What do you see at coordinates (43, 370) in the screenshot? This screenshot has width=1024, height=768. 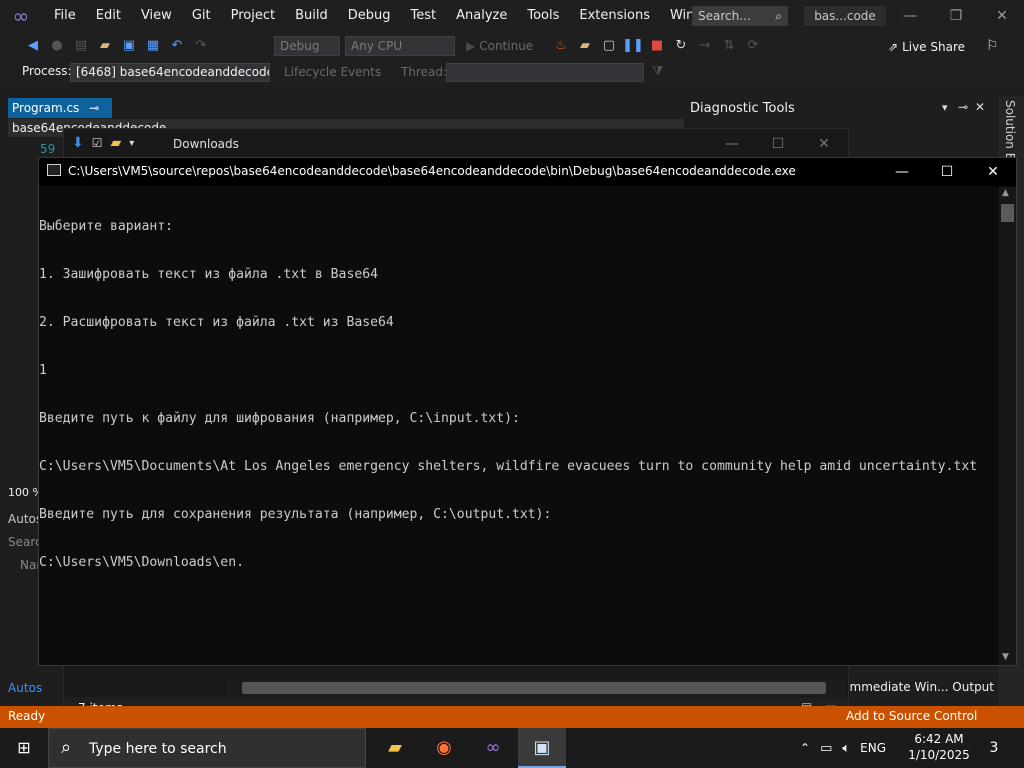 I see `console-line: 1` at bounding box center [43, 370].